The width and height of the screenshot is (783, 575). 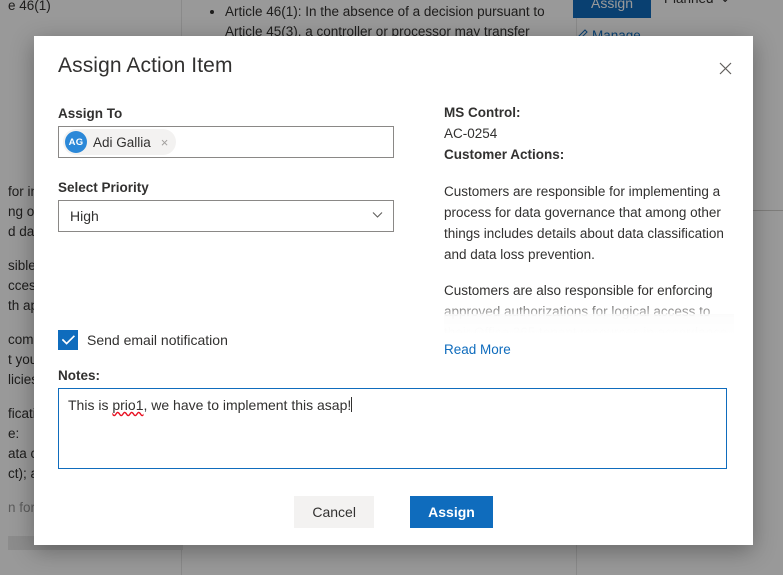 I want to click on avatar: AG, so click(x=76, y=142).